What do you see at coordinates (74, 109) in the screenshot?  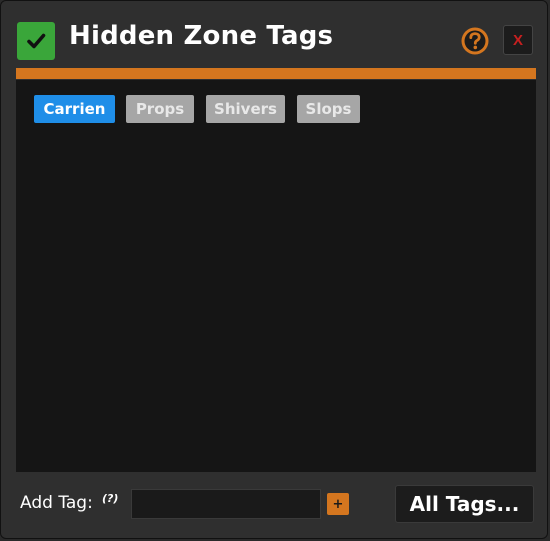 I see `tag-carrien: Carrien` at bounding box center [74, 109].